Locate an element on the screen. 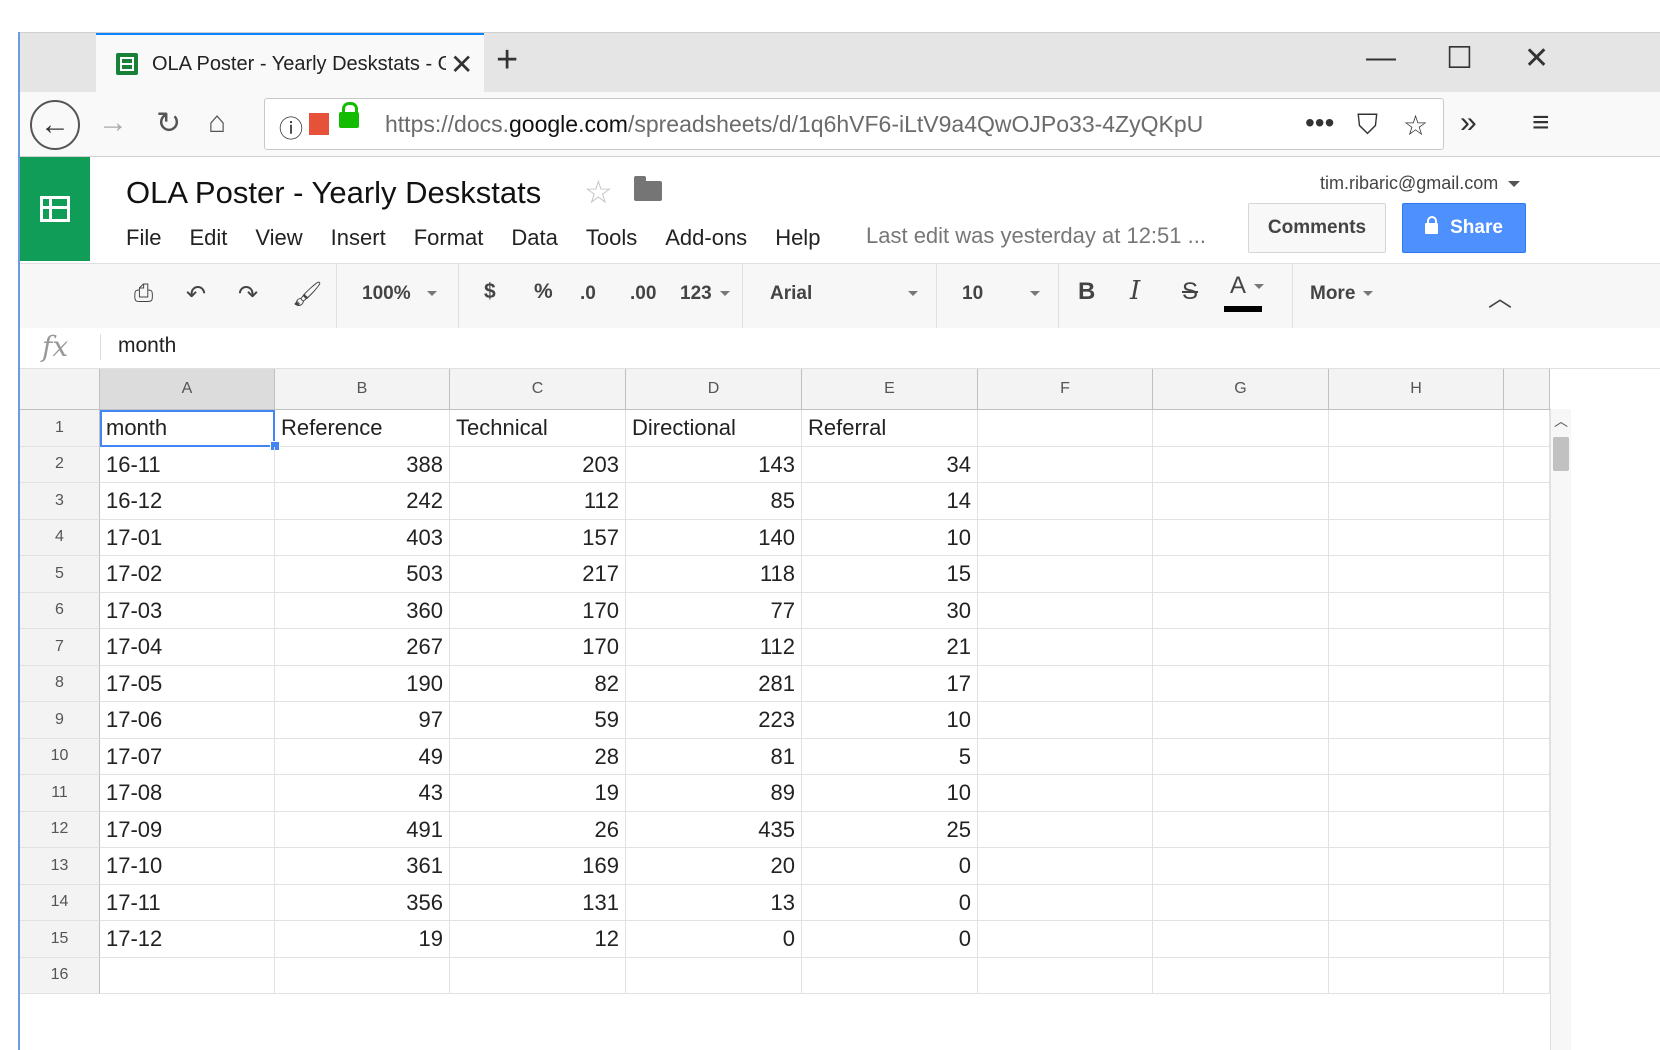 The height and width of the screenshot is (1050, 1660). row-number: 6 is located at coordinates (60, 610).